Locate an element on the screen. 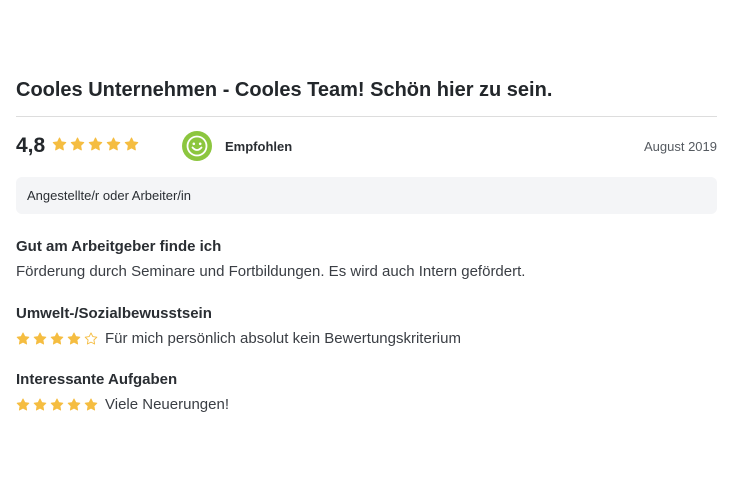  section-text: Viele Neuerungen! is located at coordinates (167, 404).